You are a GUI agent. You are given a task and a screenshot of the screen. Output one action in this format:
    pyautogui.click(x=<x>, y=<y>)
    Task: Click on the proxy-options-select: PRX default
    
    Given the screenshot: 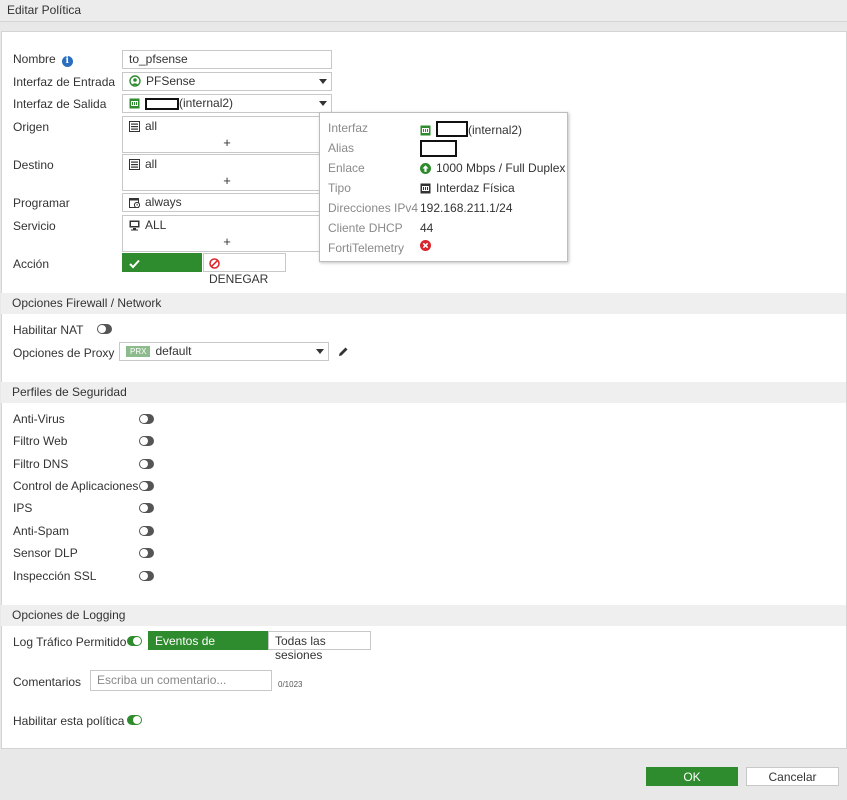 What is the action you would take?
    pyautogui.click(x=224, y=351)
    